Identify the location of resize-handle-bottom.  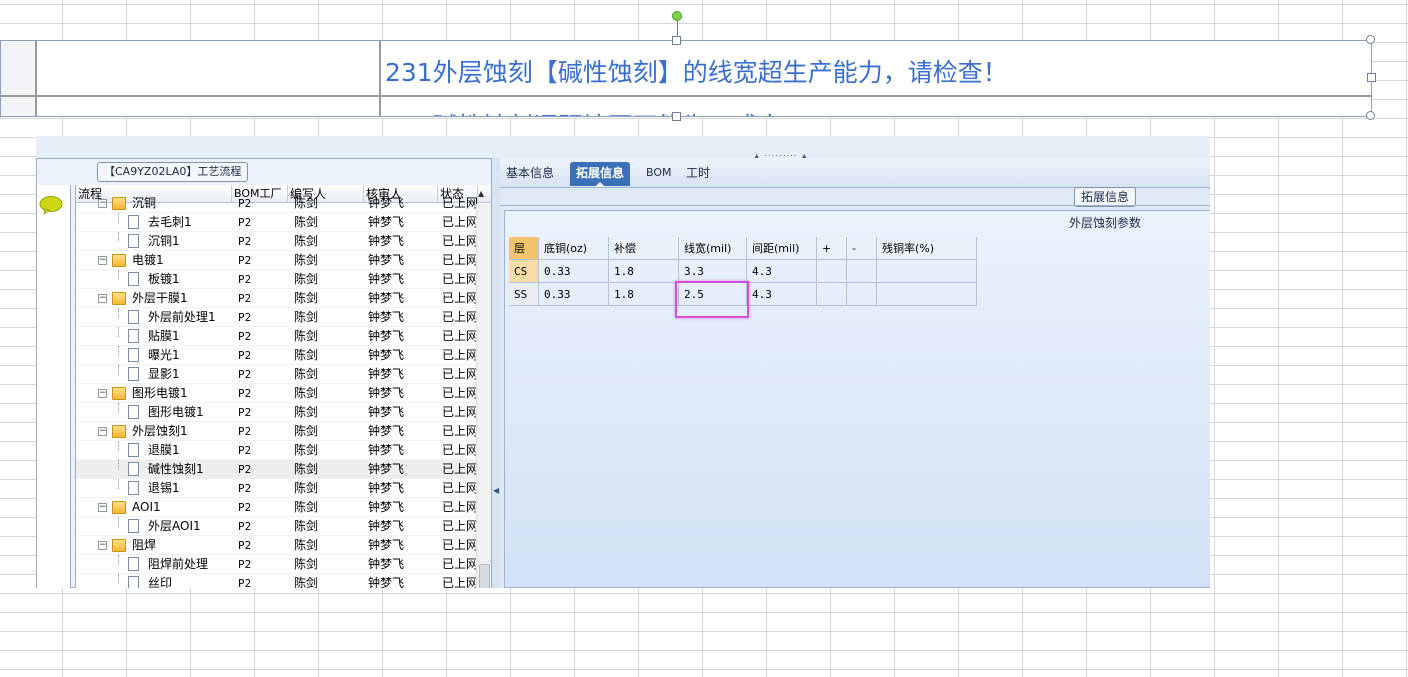
(676, 116).